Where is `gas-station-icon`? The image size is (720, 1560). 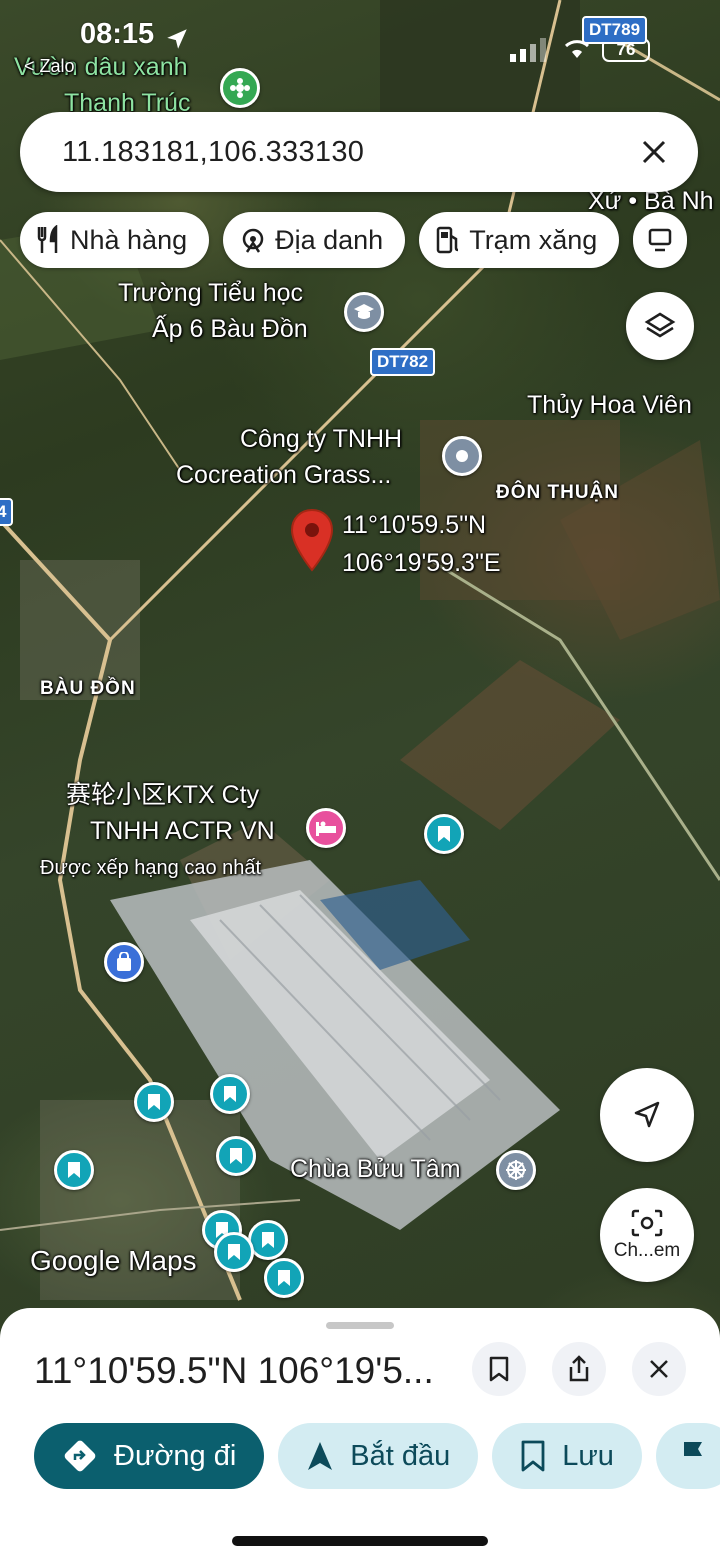 gas-station-icon is located at coordinates (447, 240).